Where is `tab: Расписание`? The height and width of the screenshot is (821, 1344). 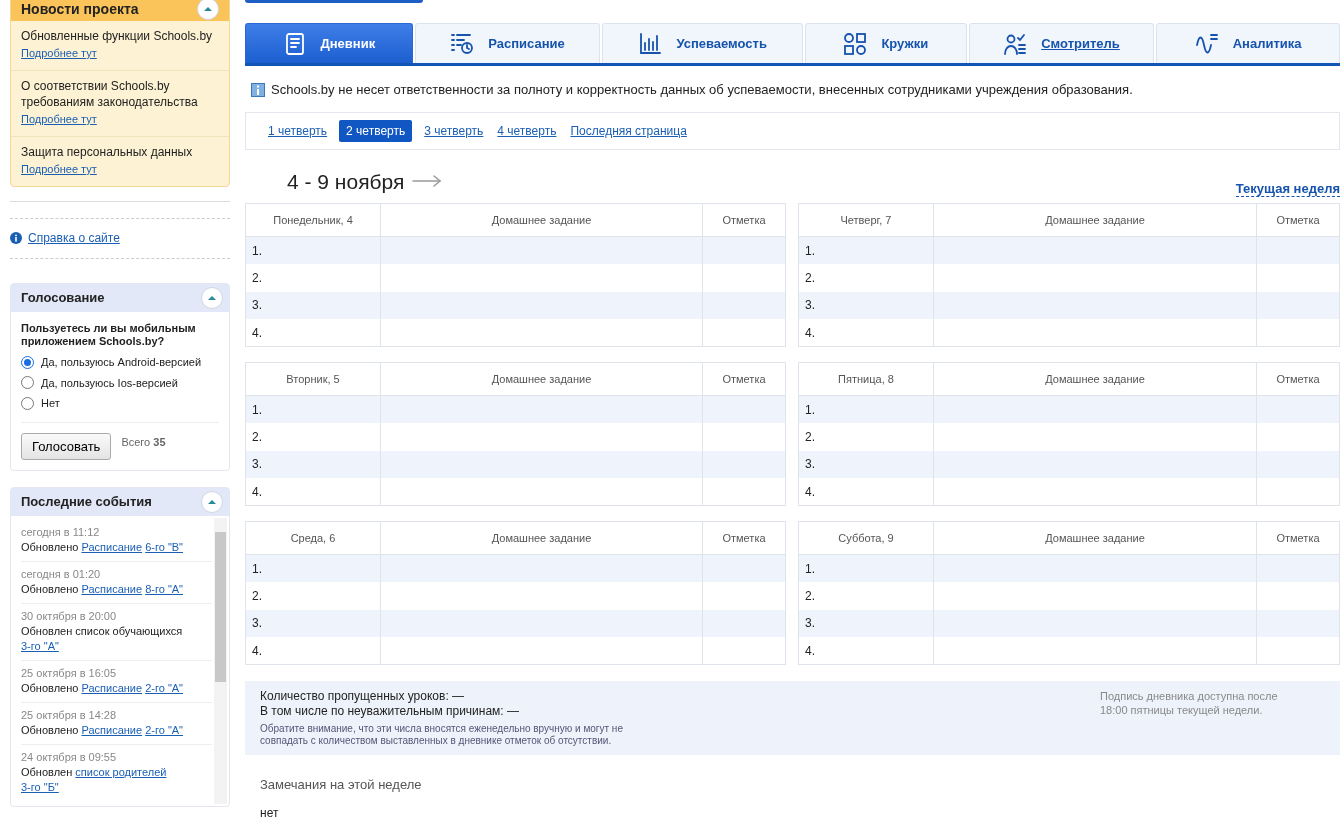
tab: Расписание is located at coordinates (507, 43).